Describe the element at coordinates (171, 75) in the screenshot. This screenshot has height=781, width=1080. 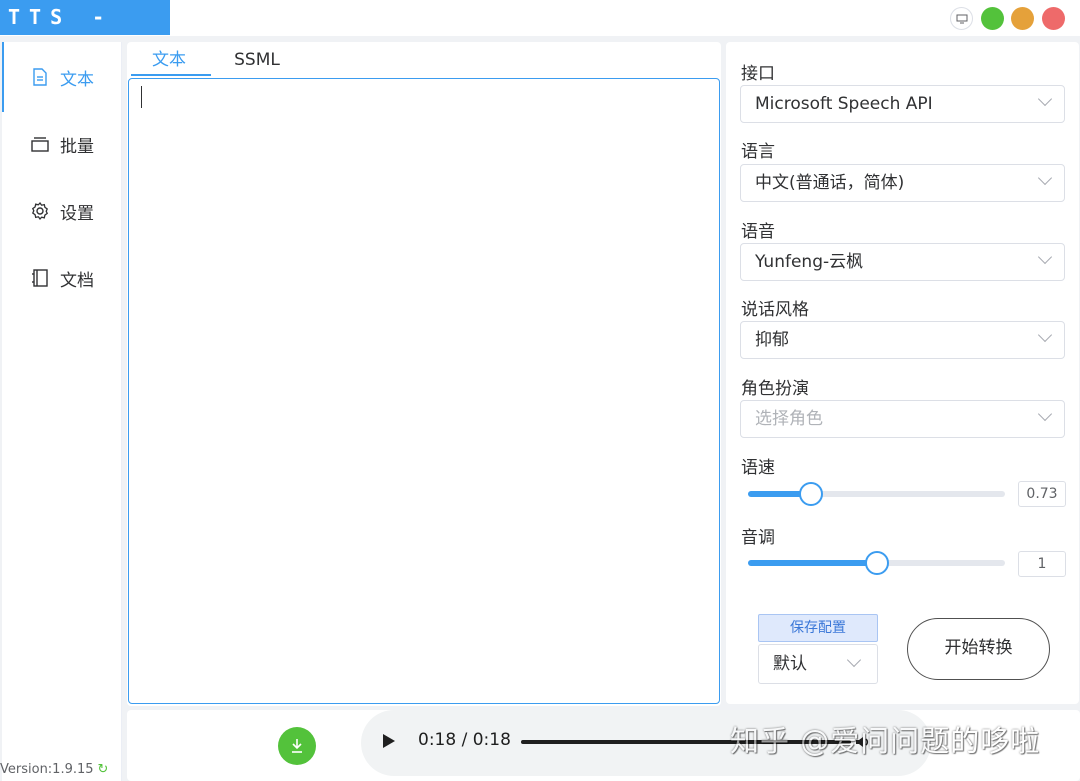
I see `tab-active-indicator` at that location.